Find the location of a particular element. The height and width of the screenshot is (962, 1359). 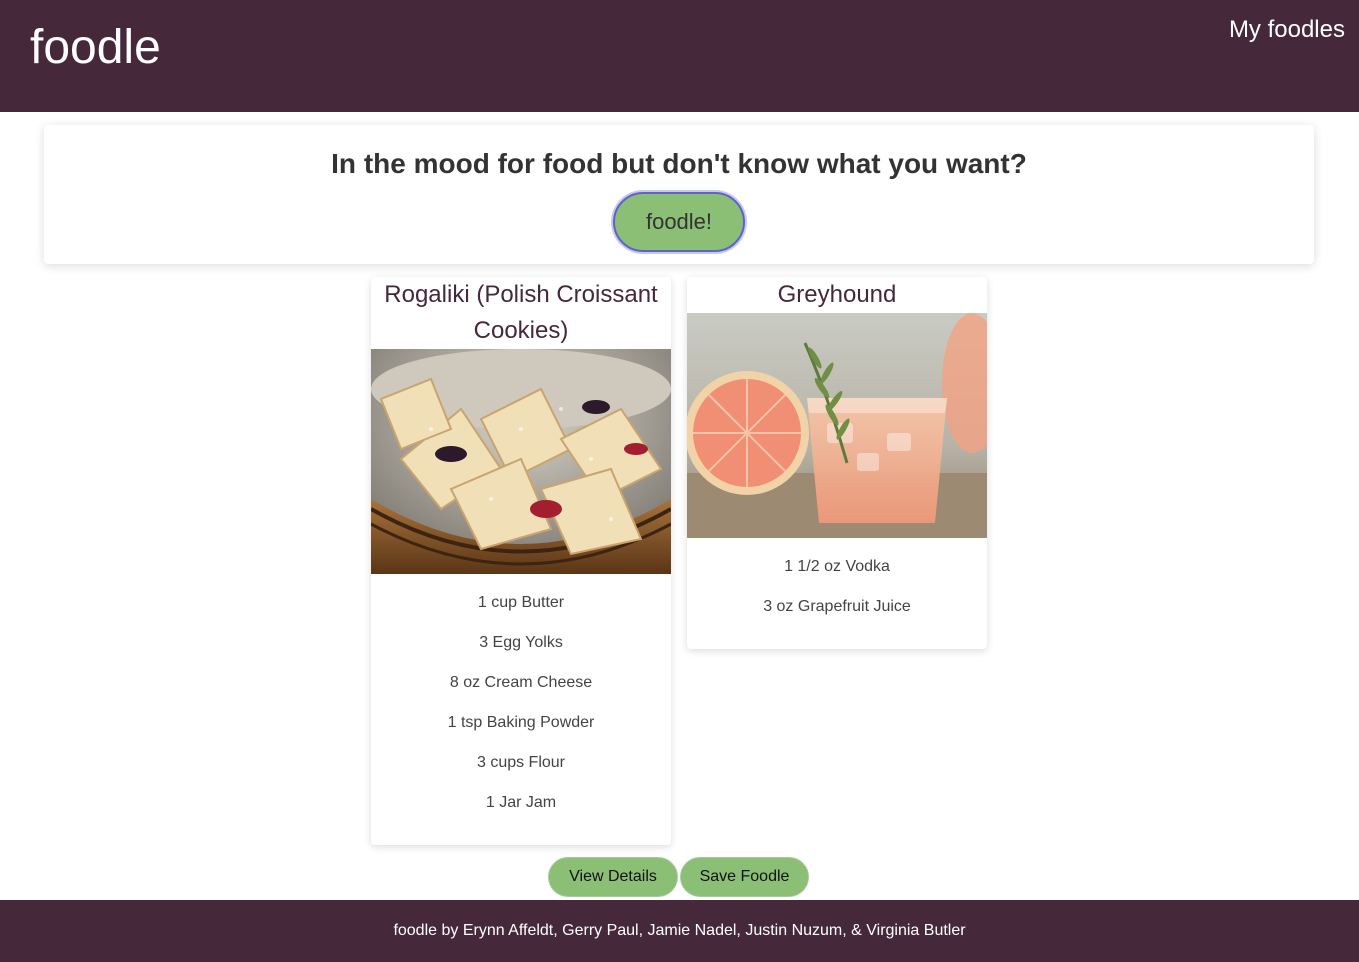

ingredient-item: 1 Jar Jam is located at coordinates (521, 802).